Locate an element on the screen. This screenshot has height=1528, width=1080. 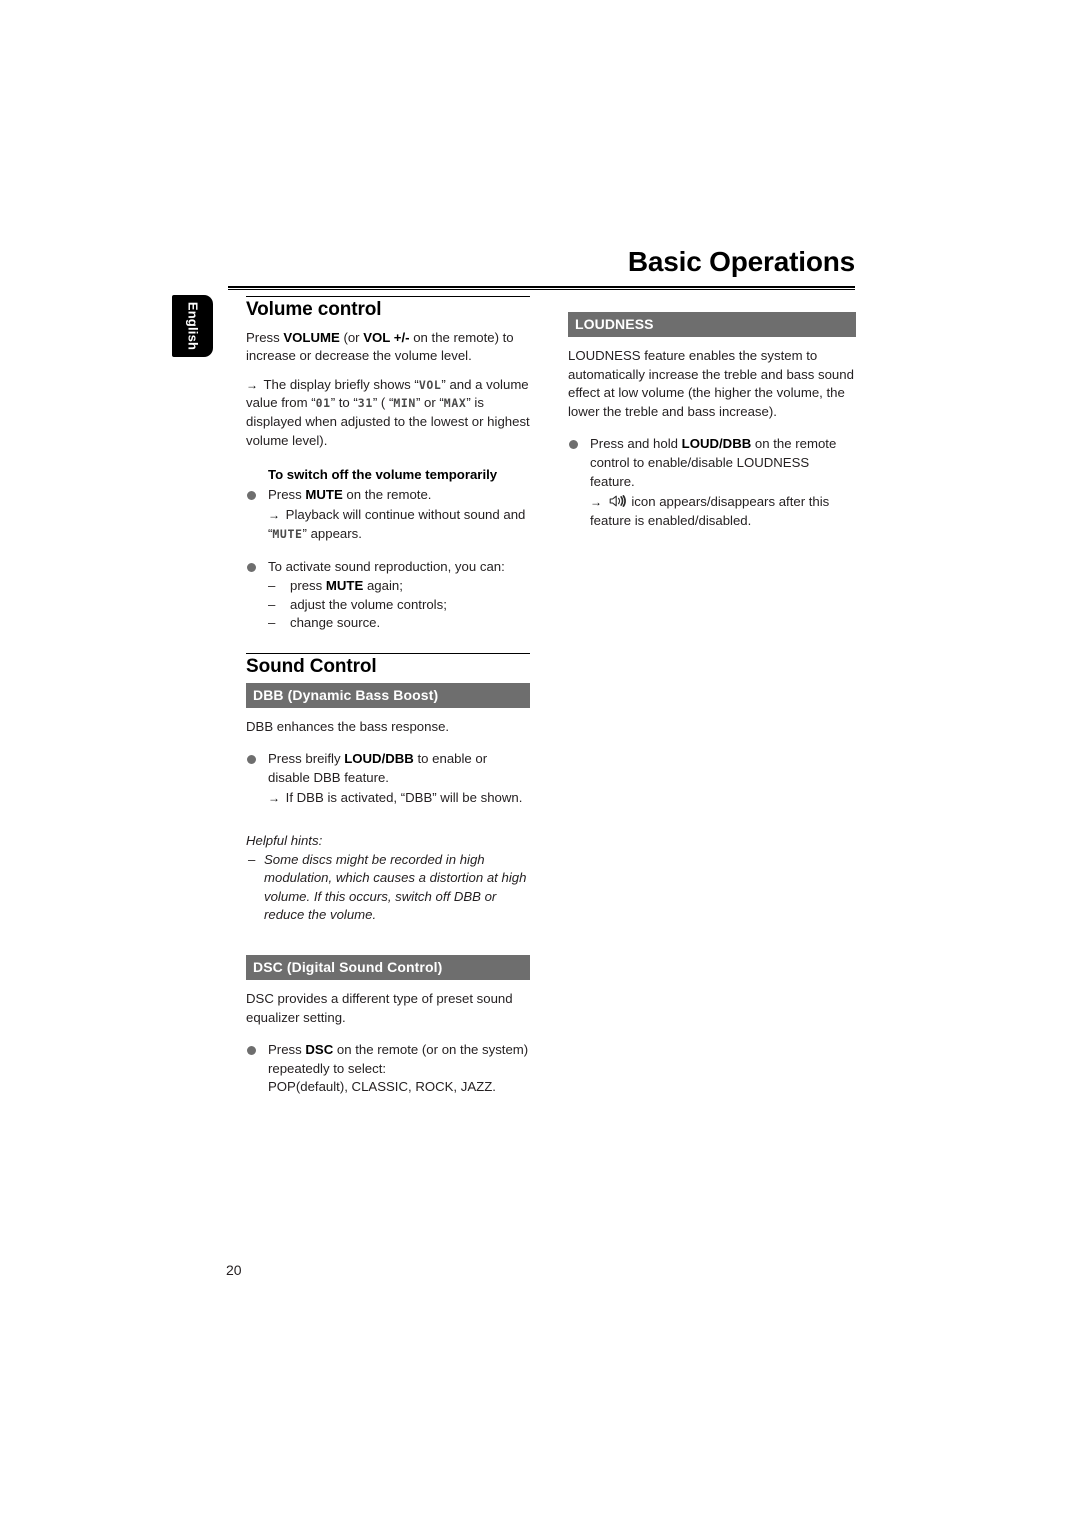
dbb-text-a: Press breifly is located at coordinates (306, 759).